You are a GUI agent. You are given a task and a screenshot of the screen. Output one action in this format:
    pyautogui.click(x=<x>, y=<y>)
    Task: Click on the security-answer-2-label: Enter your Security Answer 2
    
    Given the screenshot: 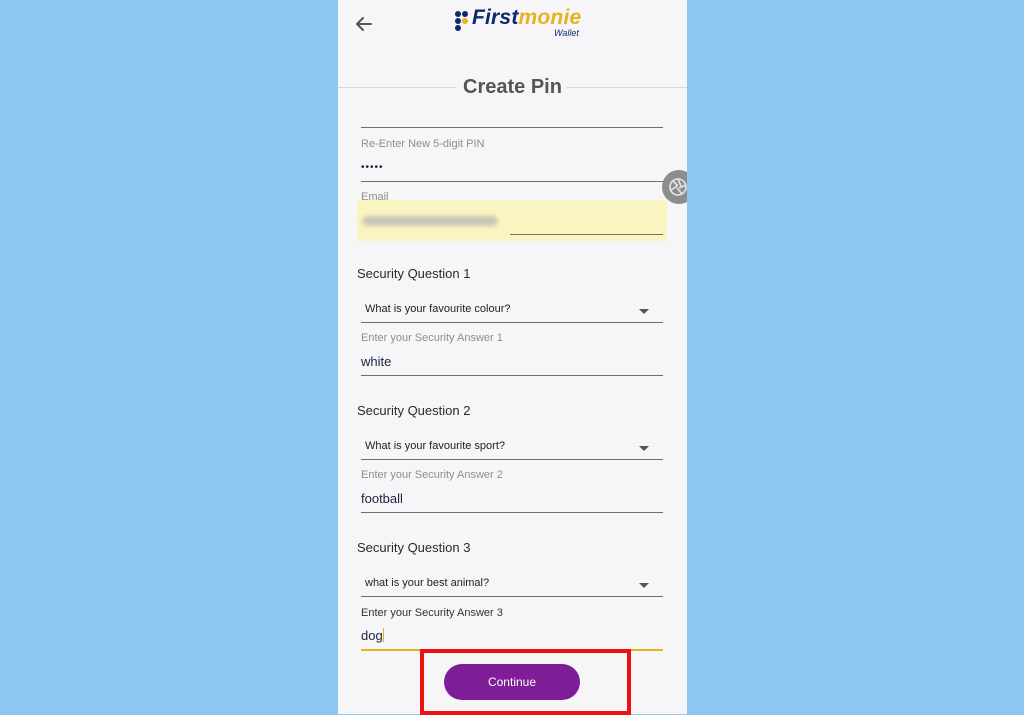 What is the action you would take?
    pyautogui.click(x=432, y=475)
    